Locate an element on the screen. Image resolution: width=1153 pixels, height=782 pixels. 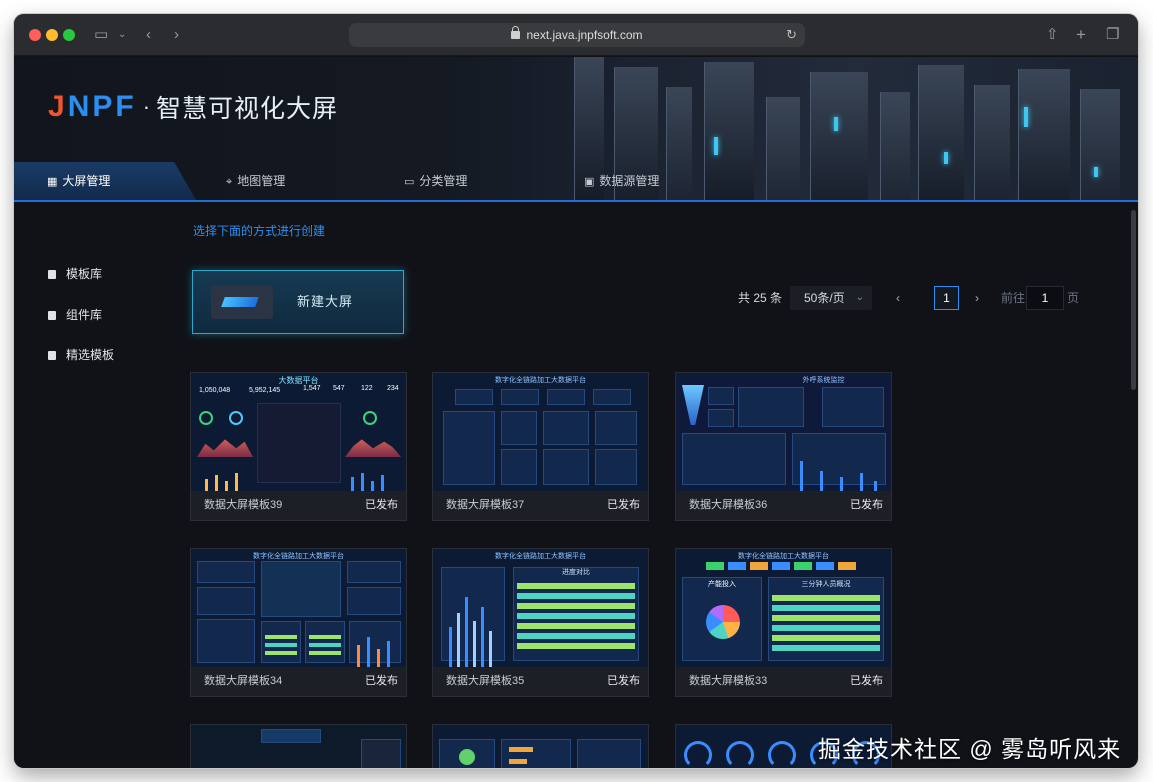
template-thumbnail: 数字化全链路加工大数据平台 产能投入 三分钟人员概况 is located at coordinates (783, 608).